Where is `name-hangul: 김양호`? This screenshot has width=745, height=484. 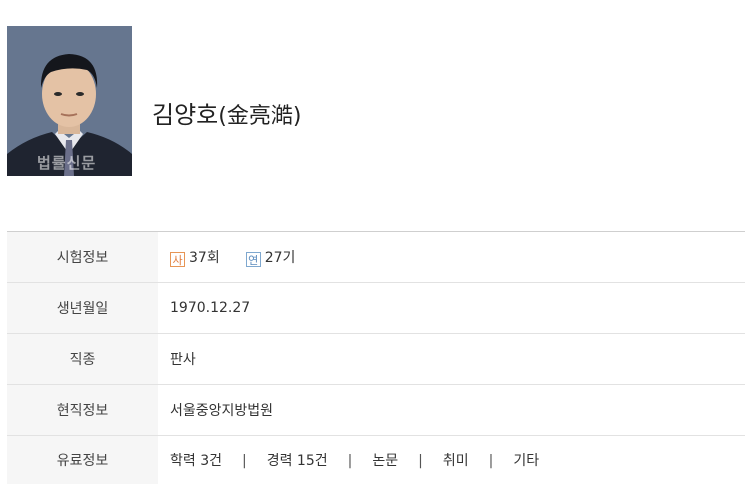
name-hangul: 김양호 is located at coordinates (185, 115).